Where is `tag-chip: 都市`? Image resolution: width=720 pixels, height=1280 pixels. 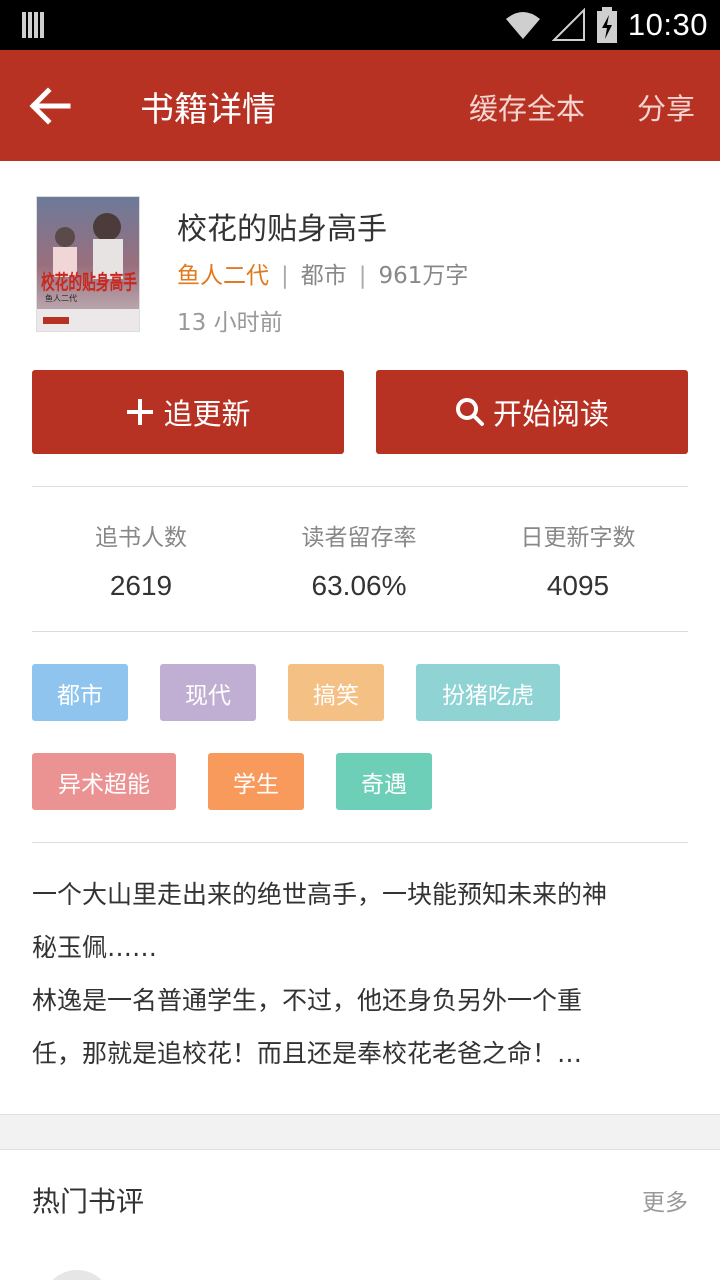
tag-chip: 都市 is located at coordinates (80, 692).